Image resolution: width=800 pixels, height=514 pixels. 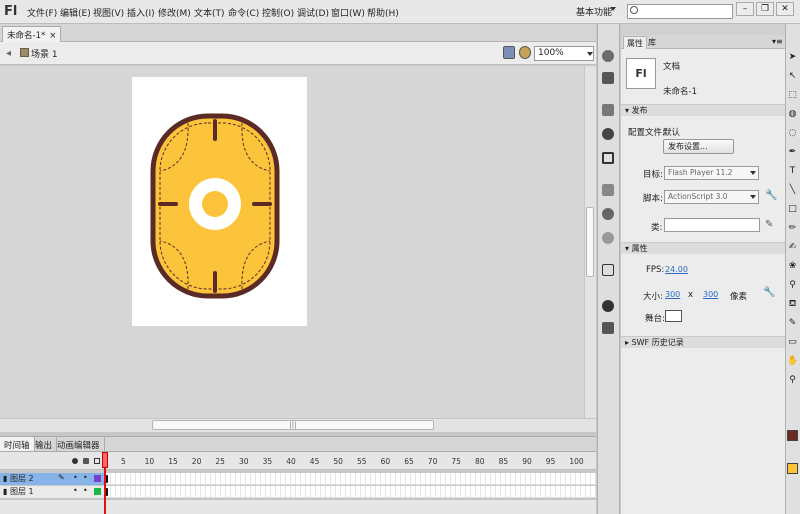 What do you see at coordinates (785, 9) in the screenshot?
I see `close-button: ✕` at bounding box center [785, 9].